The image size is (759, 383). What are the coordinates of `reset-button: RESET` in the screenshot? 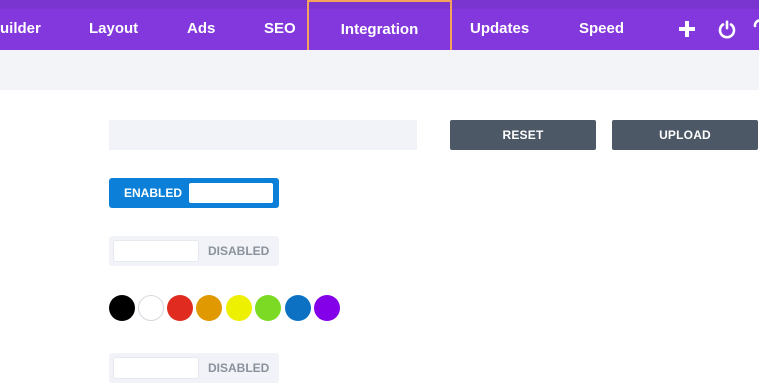 It's located at (523, 135).